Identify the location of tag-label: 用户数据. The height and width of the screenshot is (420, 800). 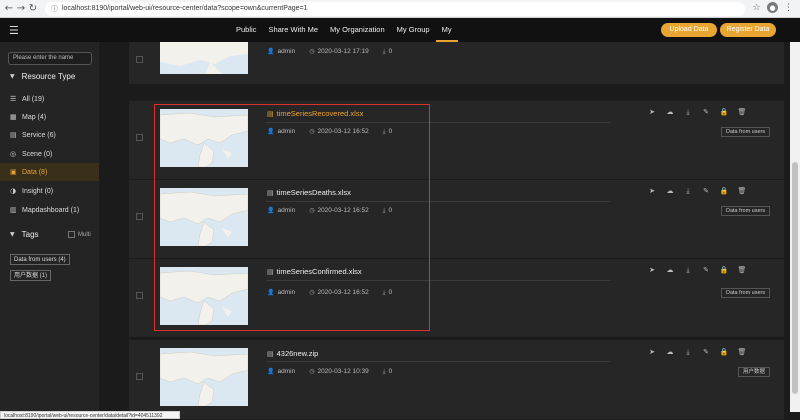
(754, 372).